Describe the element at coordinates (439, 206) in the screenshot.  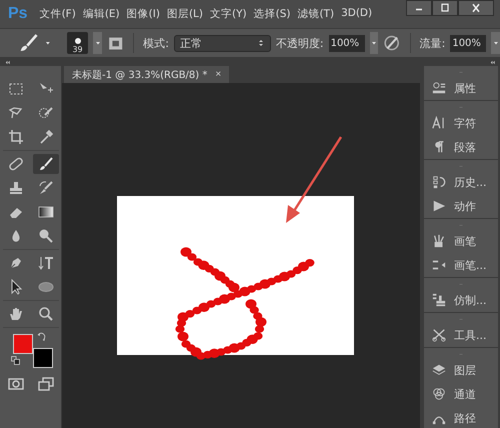
I see `play-icon` at that location.